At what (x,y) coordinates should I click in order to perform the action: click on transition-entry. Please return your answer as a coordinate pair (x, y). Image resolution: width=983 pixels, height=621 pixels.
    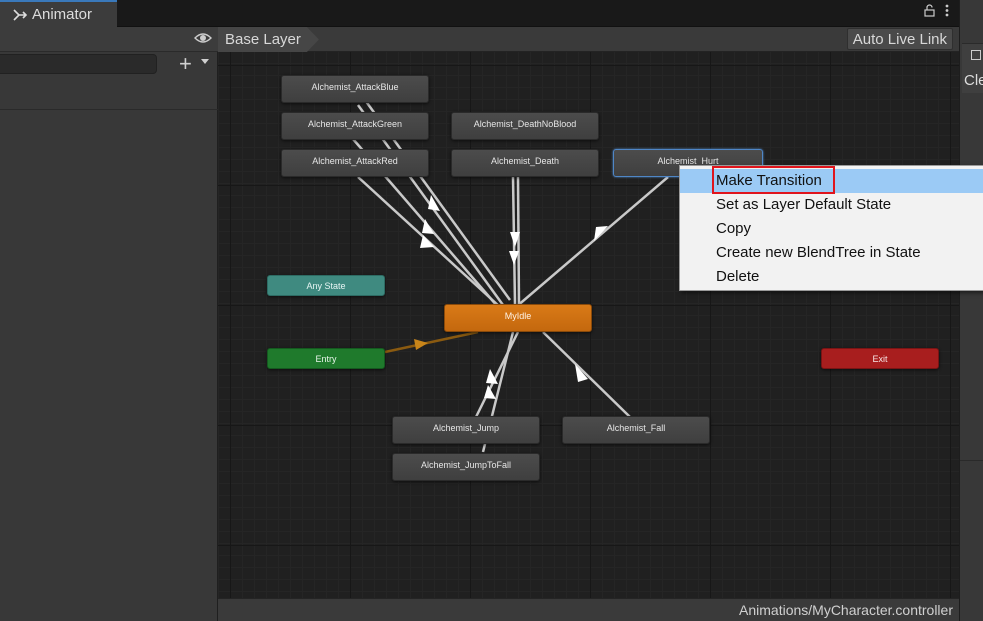
    Looking at the image, I should click on (431, 342).